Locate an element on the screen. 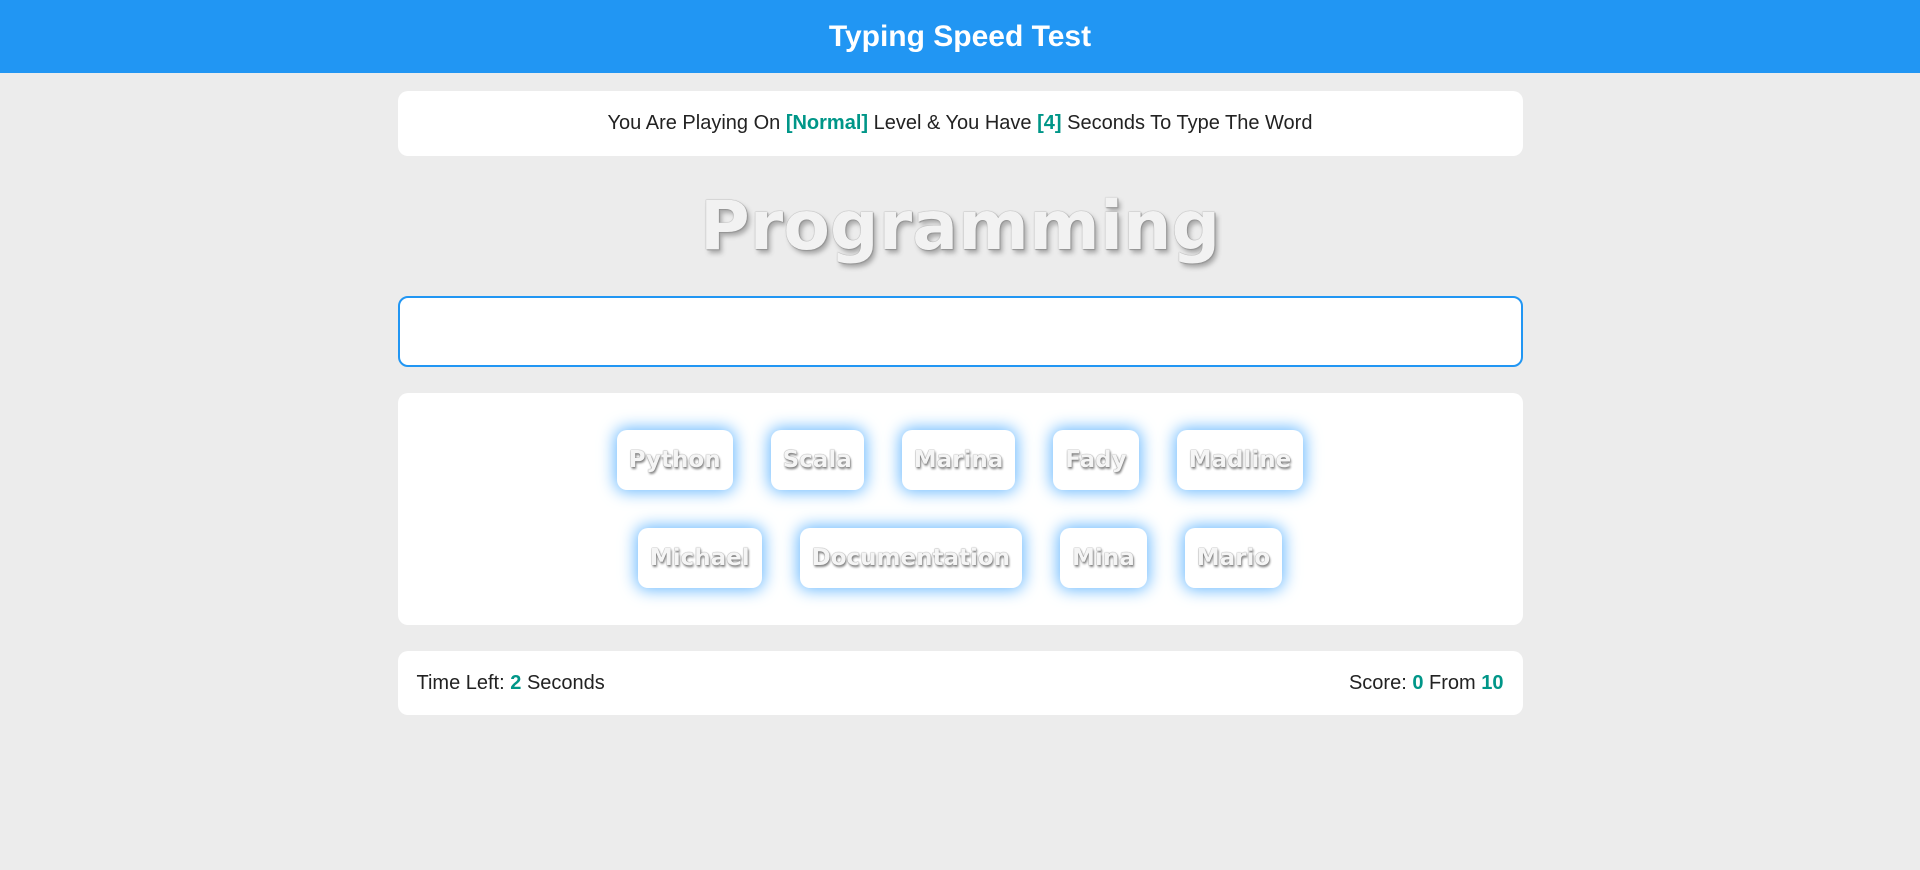 The width and height of the screenshot is (1920, 870). score-value: 0 is located at coordinates (1418, 682).